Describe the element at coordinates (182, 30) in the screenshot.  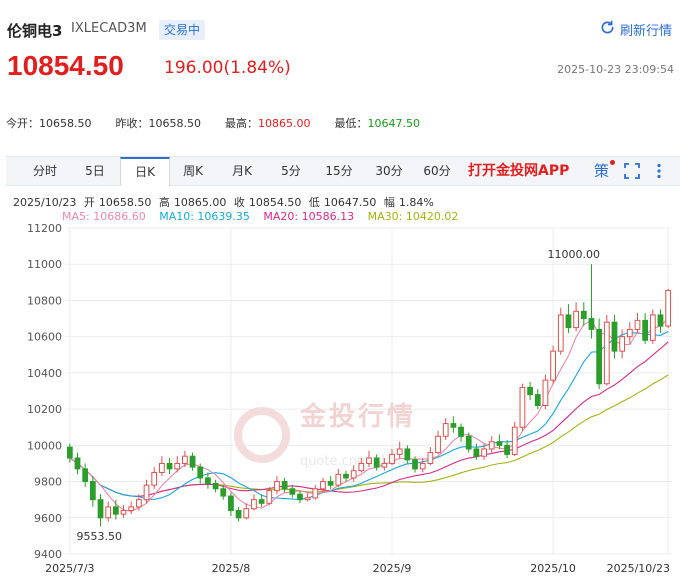
I see `trading-status-badge: 交易中` at that location.